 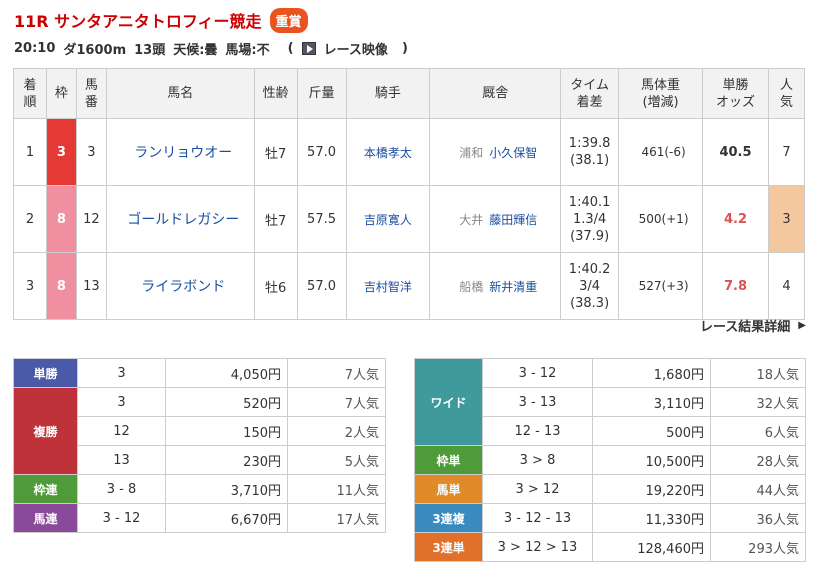 I want to click on trainer-link: 藤田輝信, so click(x=513, y=220).